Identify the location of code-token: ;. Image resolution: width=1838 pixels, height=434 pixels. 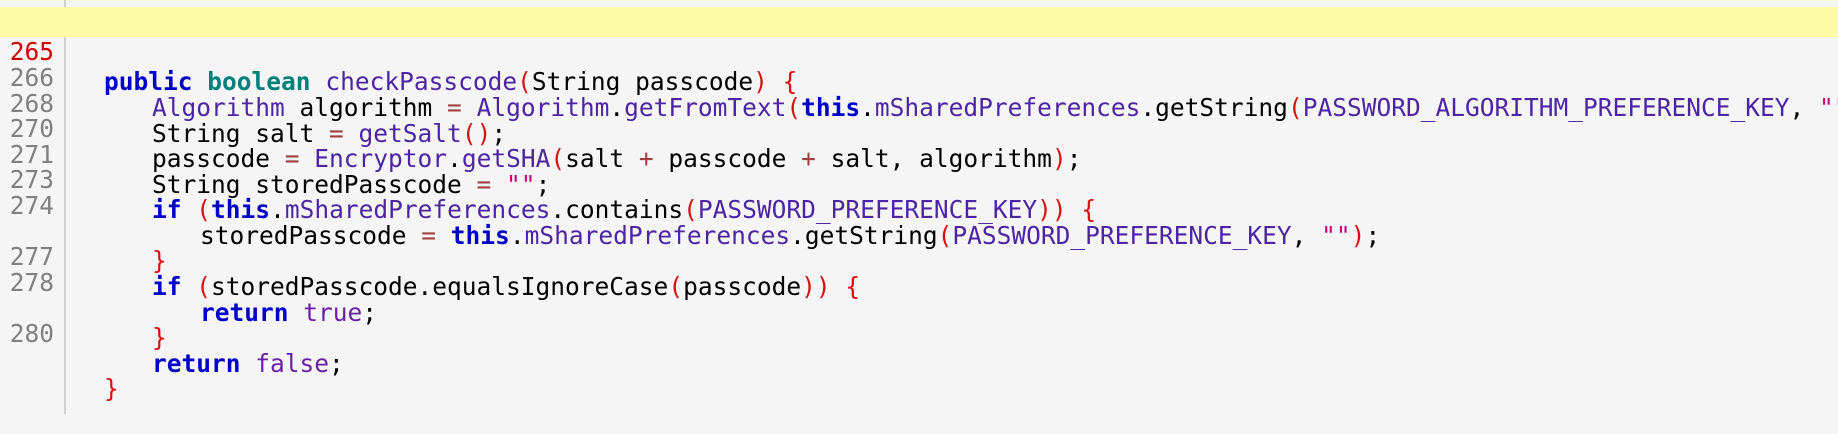
(336, 363).